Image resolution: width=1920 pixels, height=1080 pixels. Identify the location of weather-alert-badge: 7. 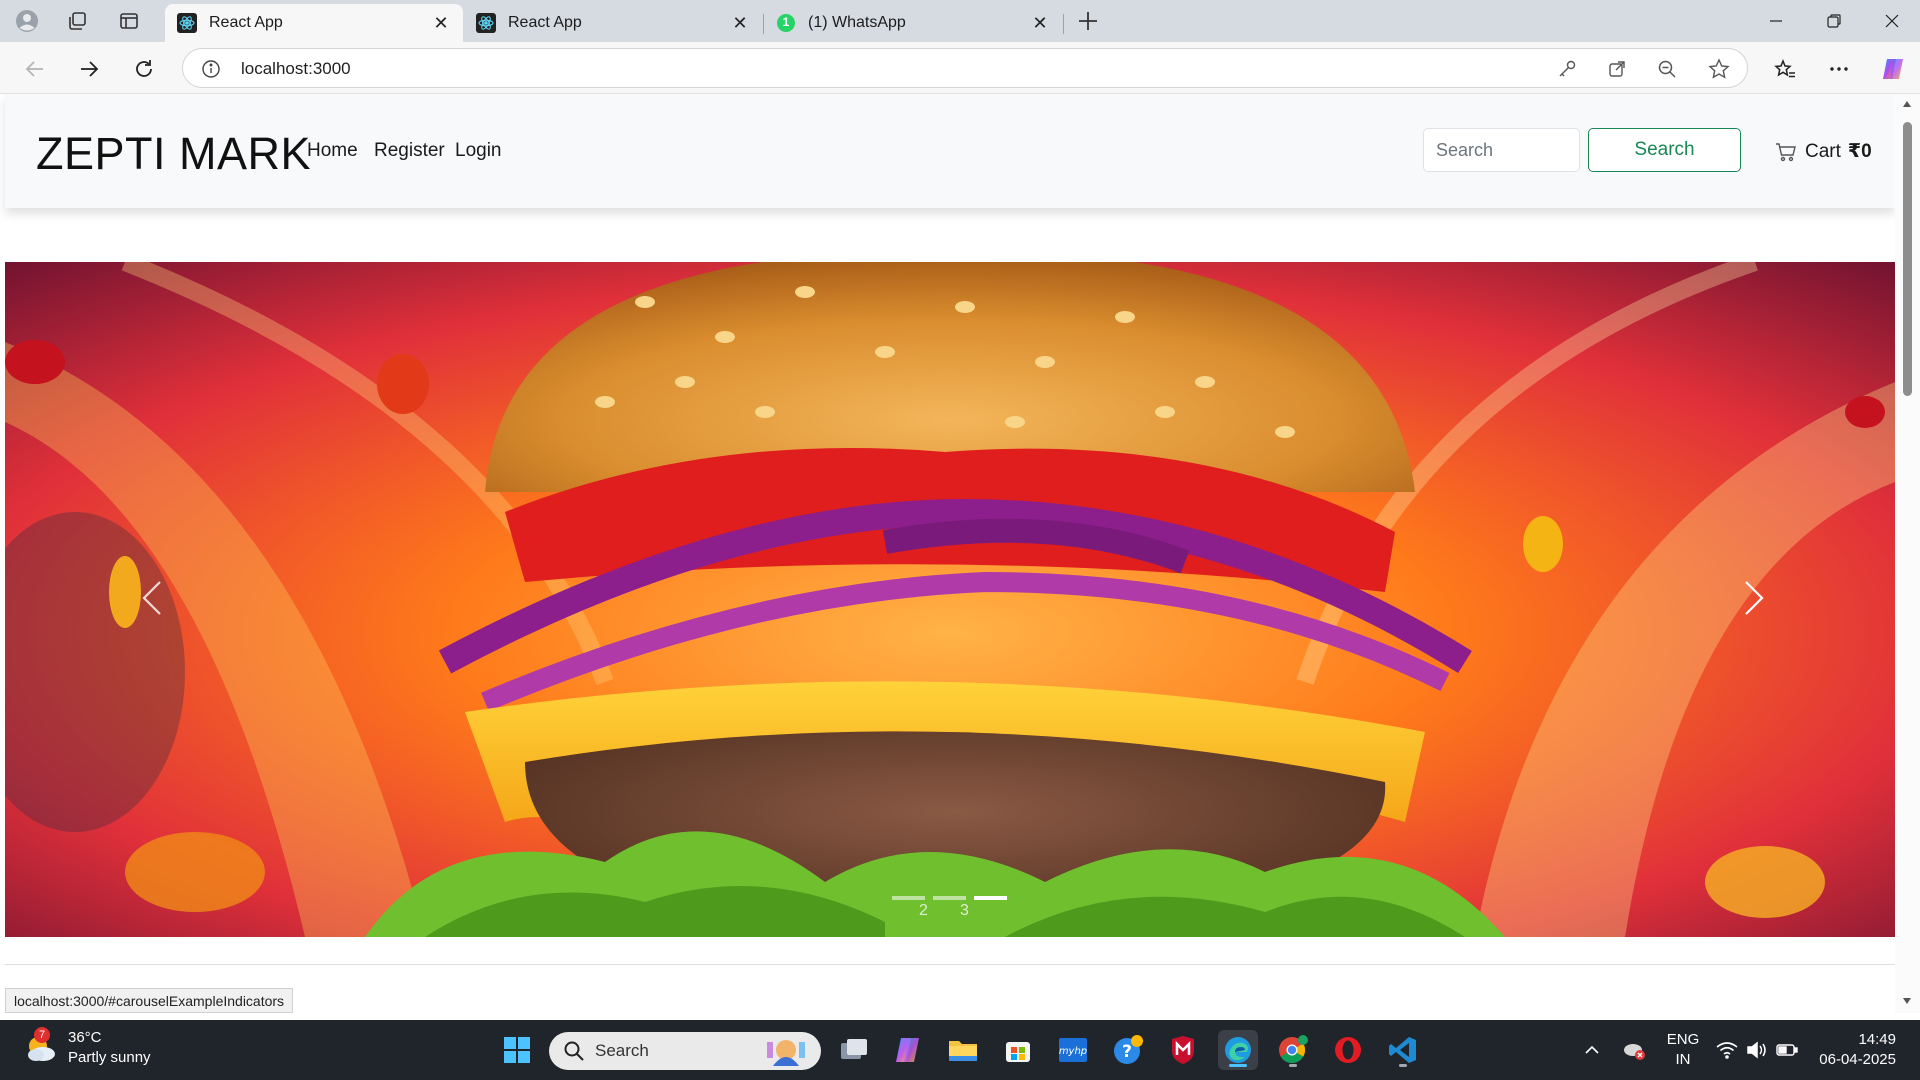
(42, 1035).